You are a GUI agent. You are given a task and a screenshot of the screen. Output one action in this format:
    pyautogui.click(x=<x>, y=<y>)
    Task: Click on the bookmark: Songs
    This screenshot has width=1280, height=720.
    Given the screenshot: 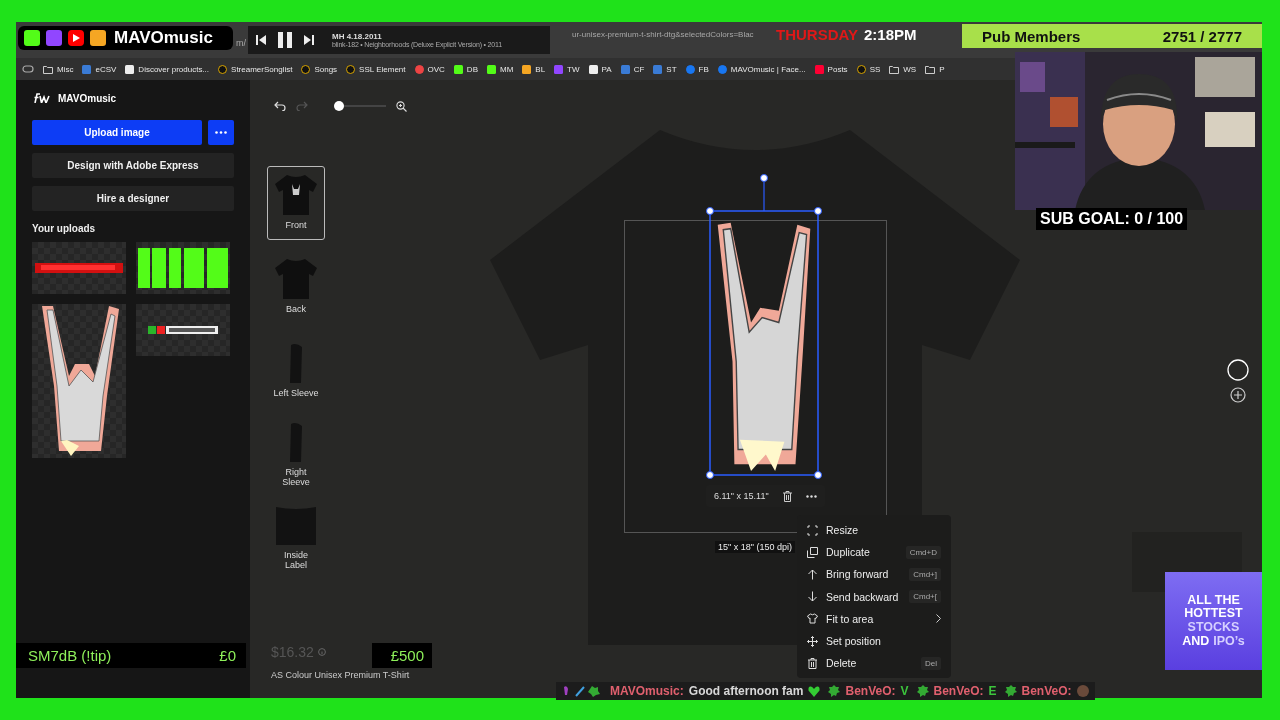 What is the action you would take?
    pyautogui.click(x=319, y=69)
    